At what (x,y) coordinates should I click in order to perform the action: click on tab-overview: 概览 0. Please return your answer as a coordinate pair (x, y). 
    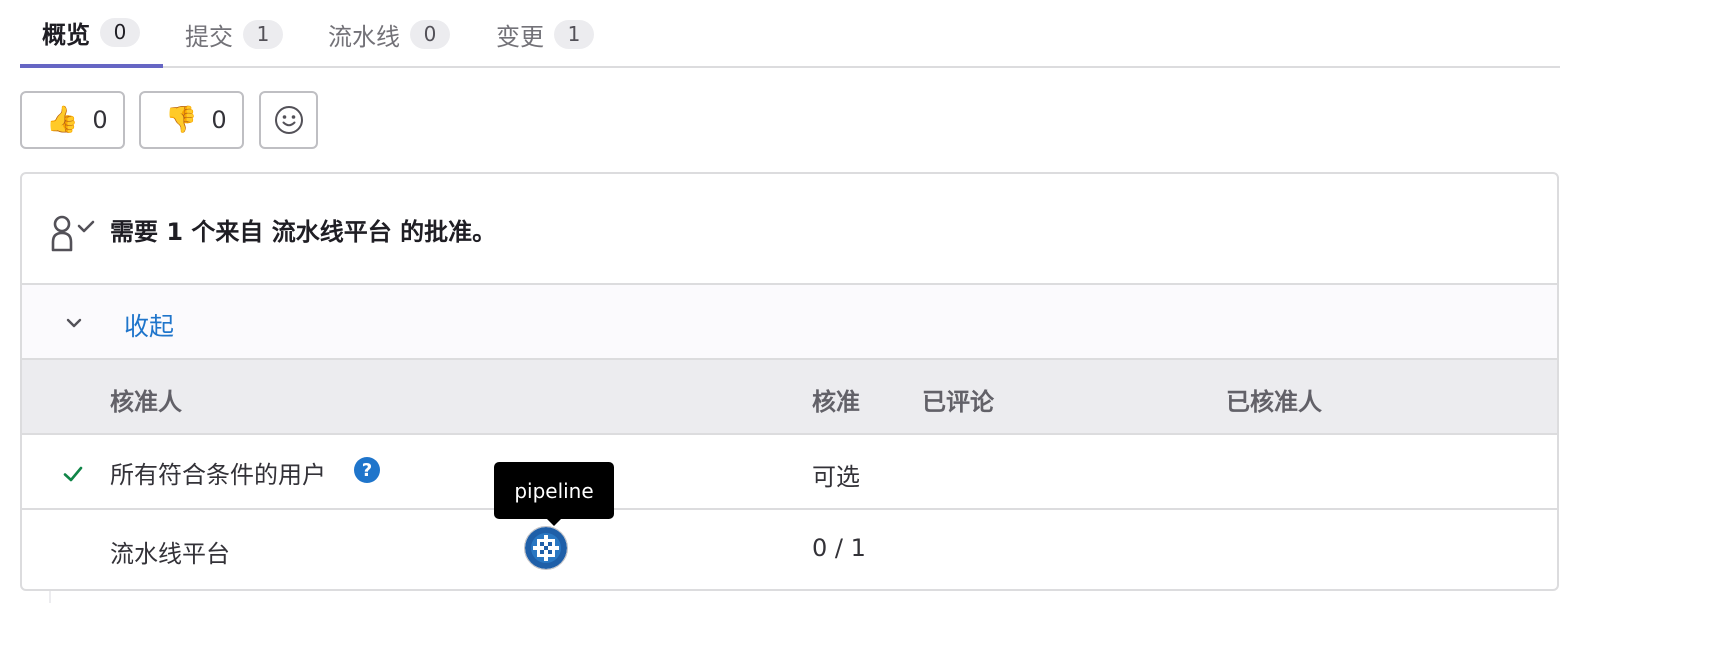
    Looking at the image, I should click on (91, 34).